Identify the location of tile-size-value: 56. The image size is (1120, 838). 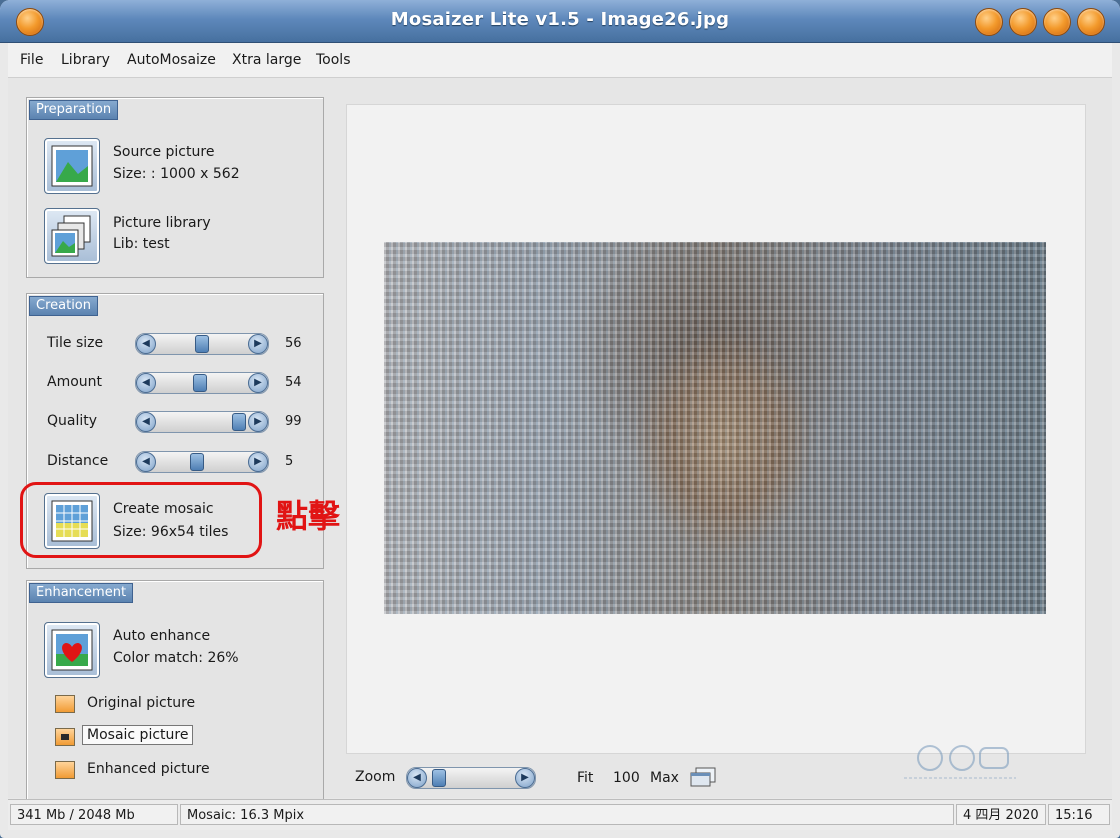
(293, 343).